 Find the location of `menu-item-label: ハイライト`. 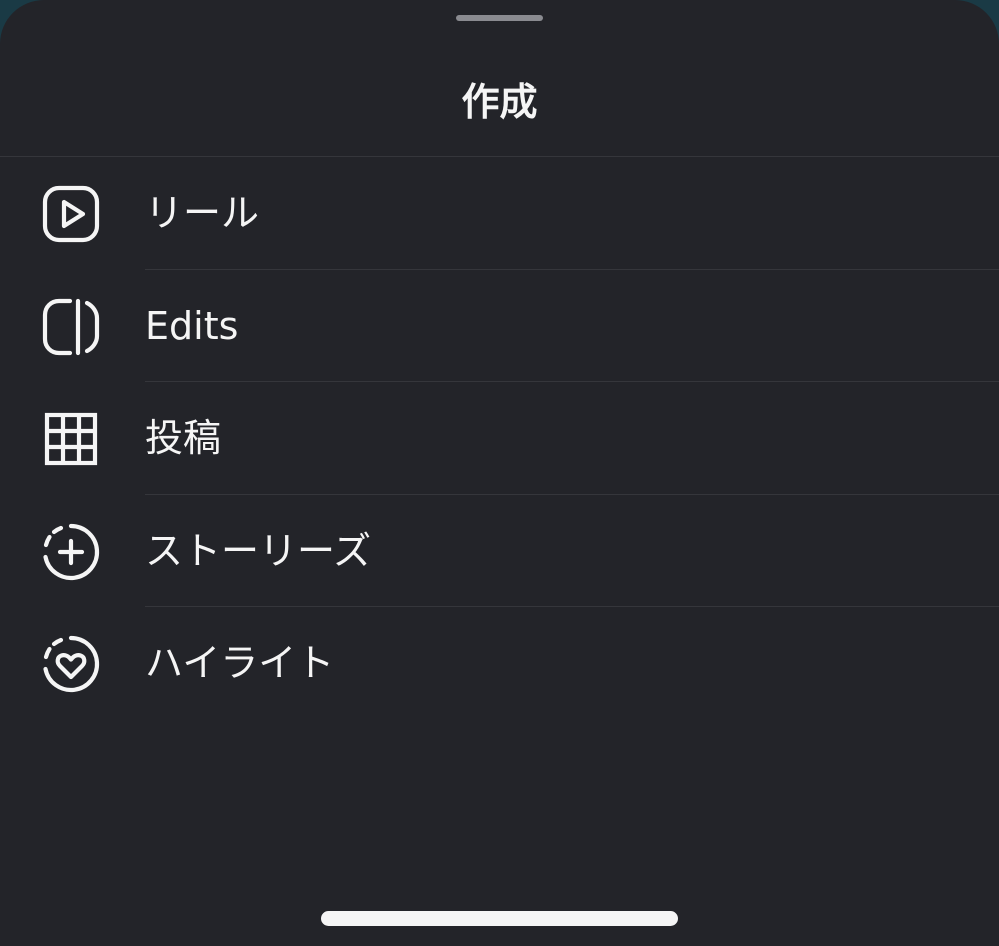

menu-item-label: ハイライト is located at coordinates (240, 663).